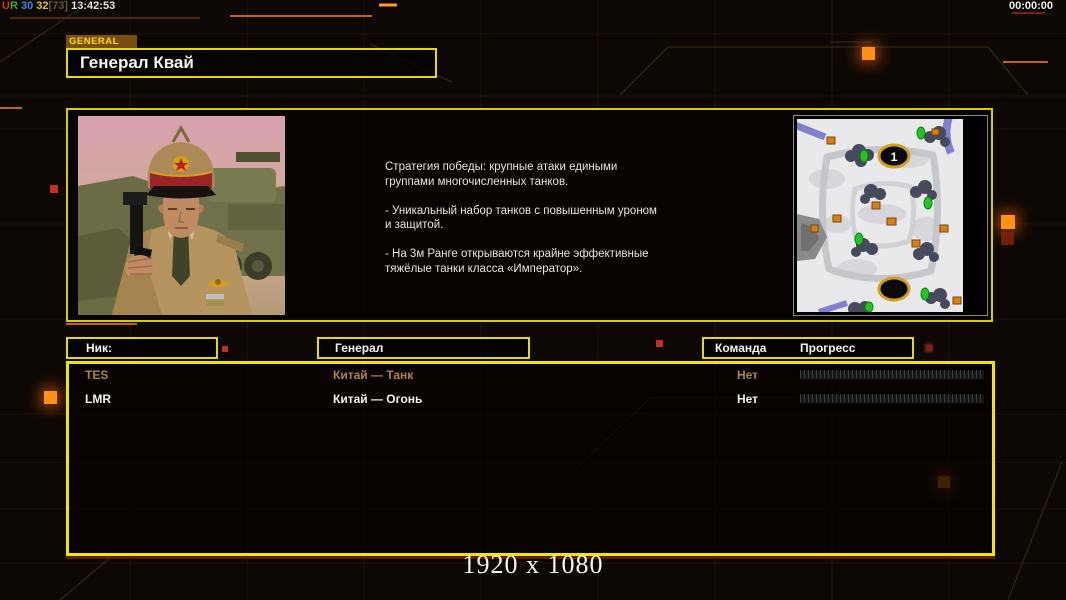 The image size is (1066, 600). What do you see at coordinates (880, 215) in the screenshot?
I see `minimap-image: 1` at bounding box center [880, 215].